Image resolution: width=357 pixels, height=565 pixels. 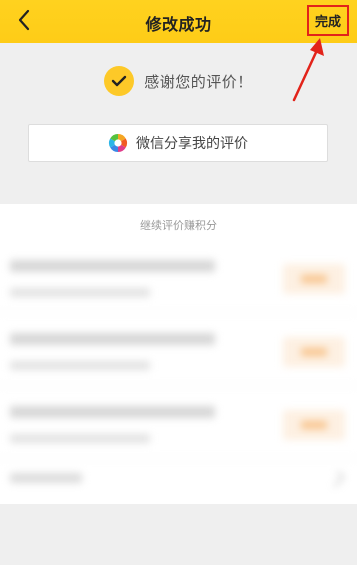 I want to click on more-label-placeholder, so click(x=46, y=478).